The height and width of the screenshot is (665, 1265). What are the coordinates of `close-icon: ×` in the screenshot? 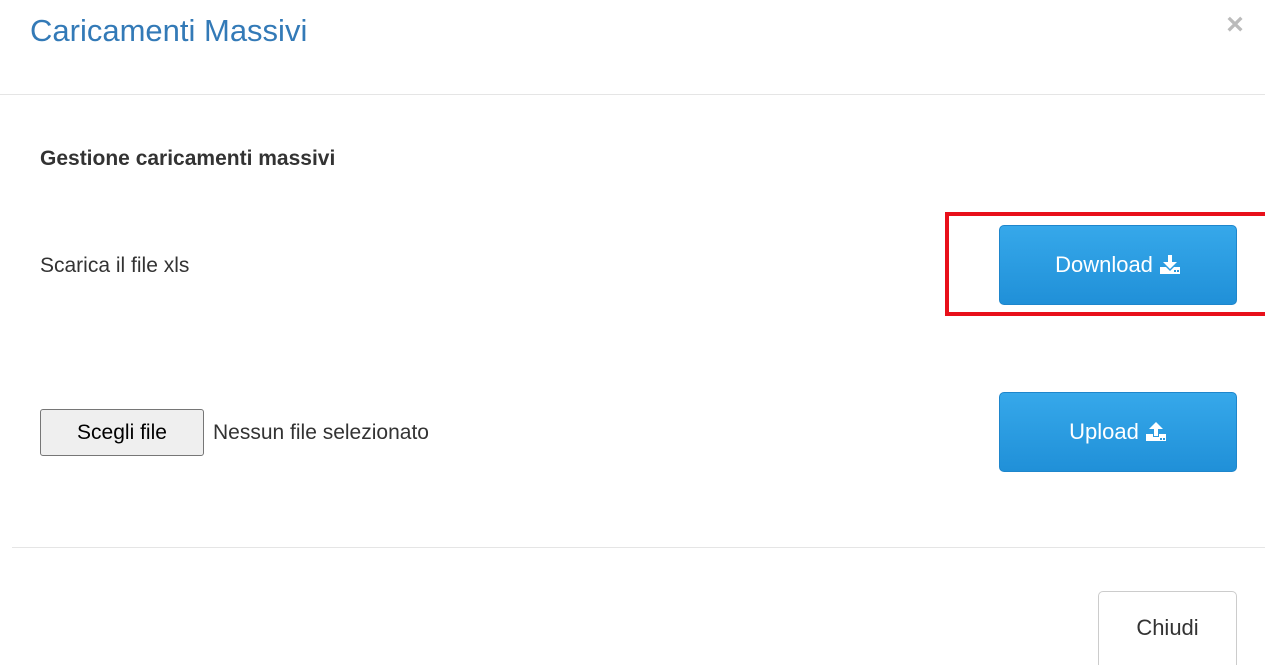 It's located at (1235, 25).